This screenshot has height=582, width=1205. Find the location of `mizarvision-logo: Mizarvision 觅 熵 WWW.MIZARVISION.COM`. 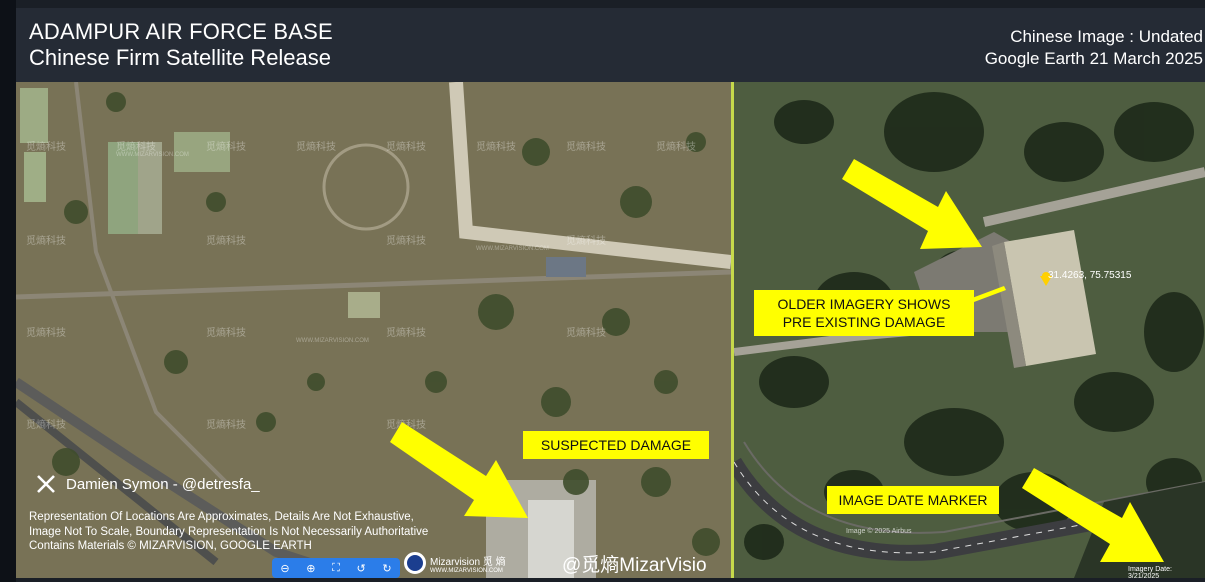

mizarvision-logo: Mizarvision 觅 熵 WWW.MIZARVISION.COM is located at coordinates (455, 563).